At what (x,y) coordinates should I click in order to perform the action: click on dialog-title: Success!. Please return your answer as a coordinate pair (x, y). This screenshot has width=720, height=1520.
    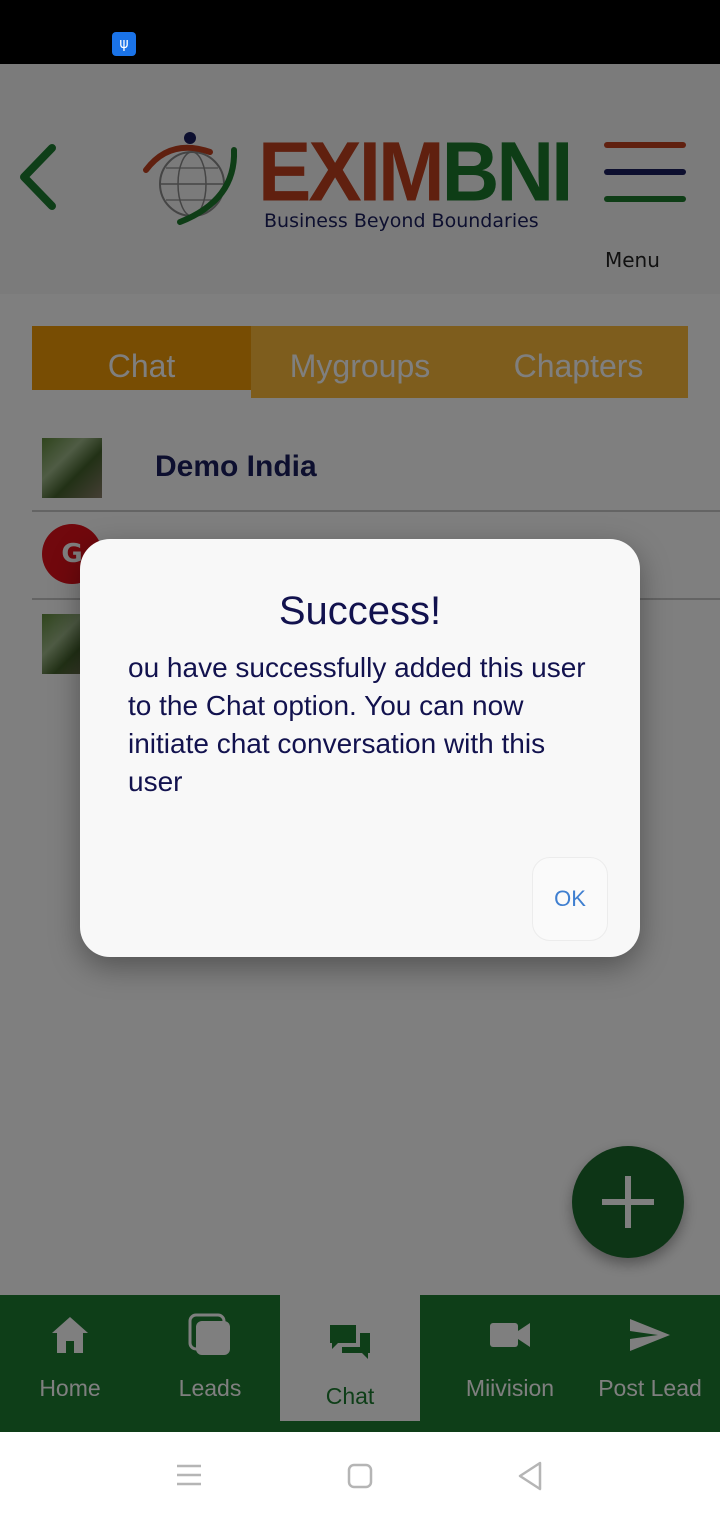
    Looking at the image, I should click on (360, 611).